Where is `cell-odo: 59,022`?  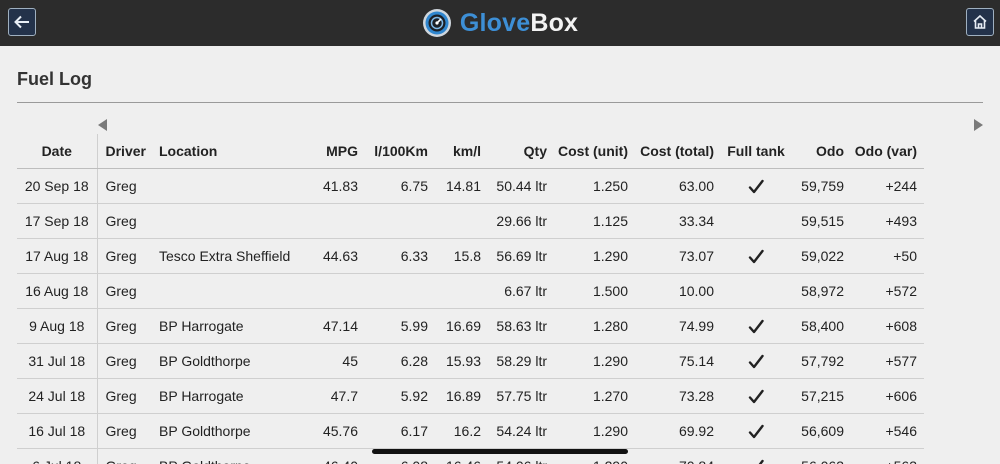
cell-odo: 59,022 is located at coordinates (821, 256).